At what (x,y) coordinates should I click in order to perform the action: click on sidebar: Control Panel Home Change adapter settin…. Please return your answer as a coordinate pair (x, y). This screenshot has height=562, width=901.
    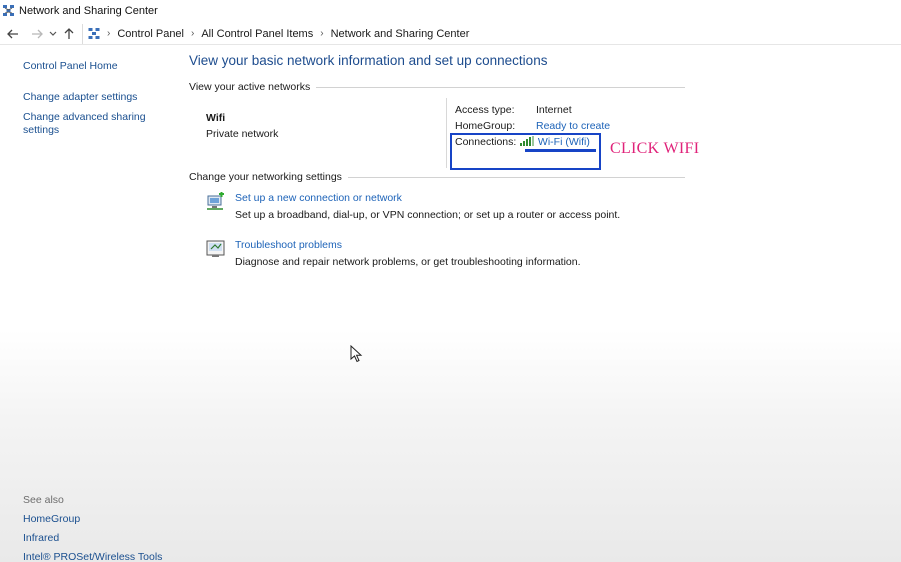
    Looking at the image, I should click on (98, 98).